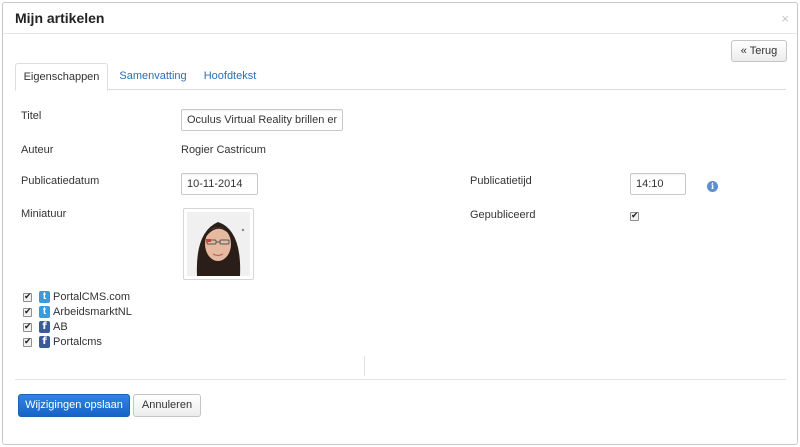 This screenshot has height=447, width=800. Describe the element at coordinates (60, 327) in the screenshot. I see `social-label: AB` at that location.